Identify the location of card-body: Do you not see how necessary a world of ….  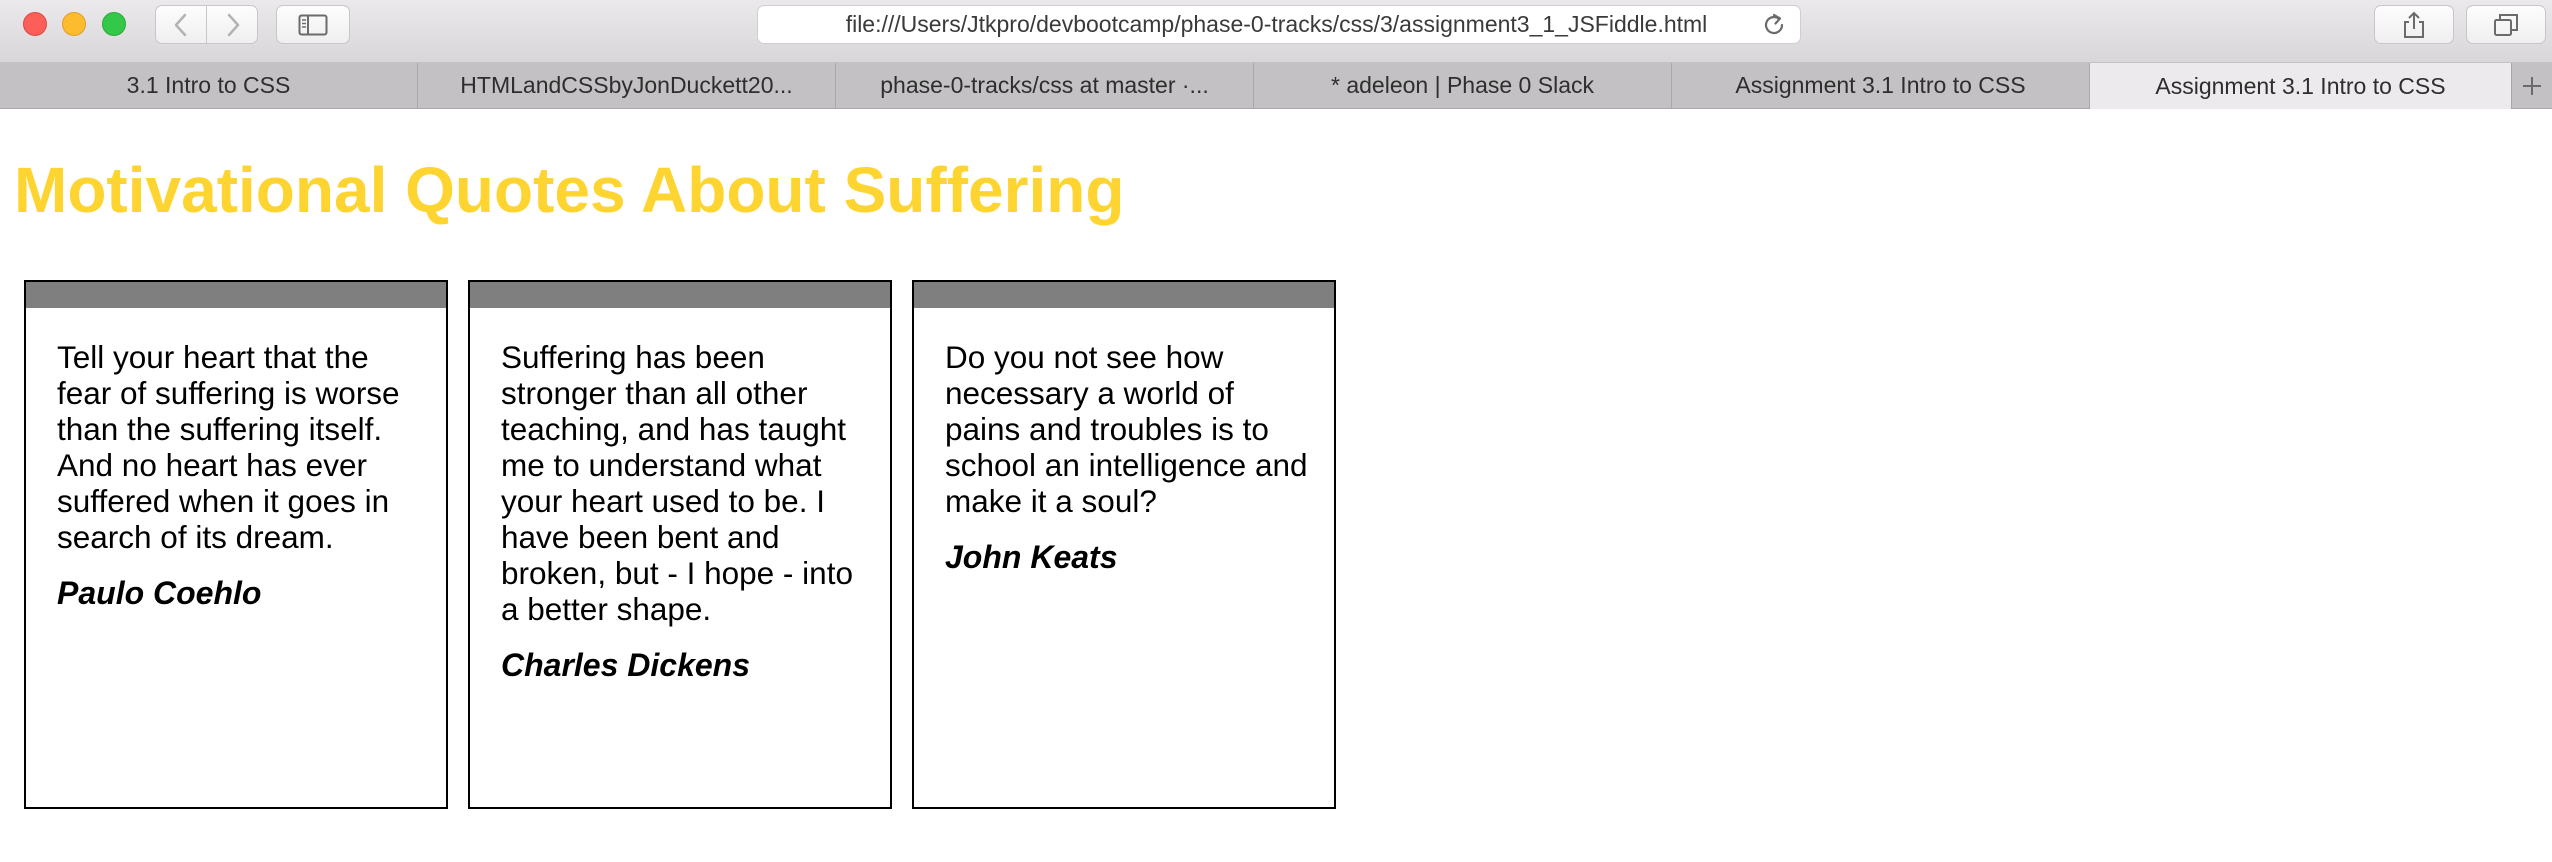
(1130, 457).